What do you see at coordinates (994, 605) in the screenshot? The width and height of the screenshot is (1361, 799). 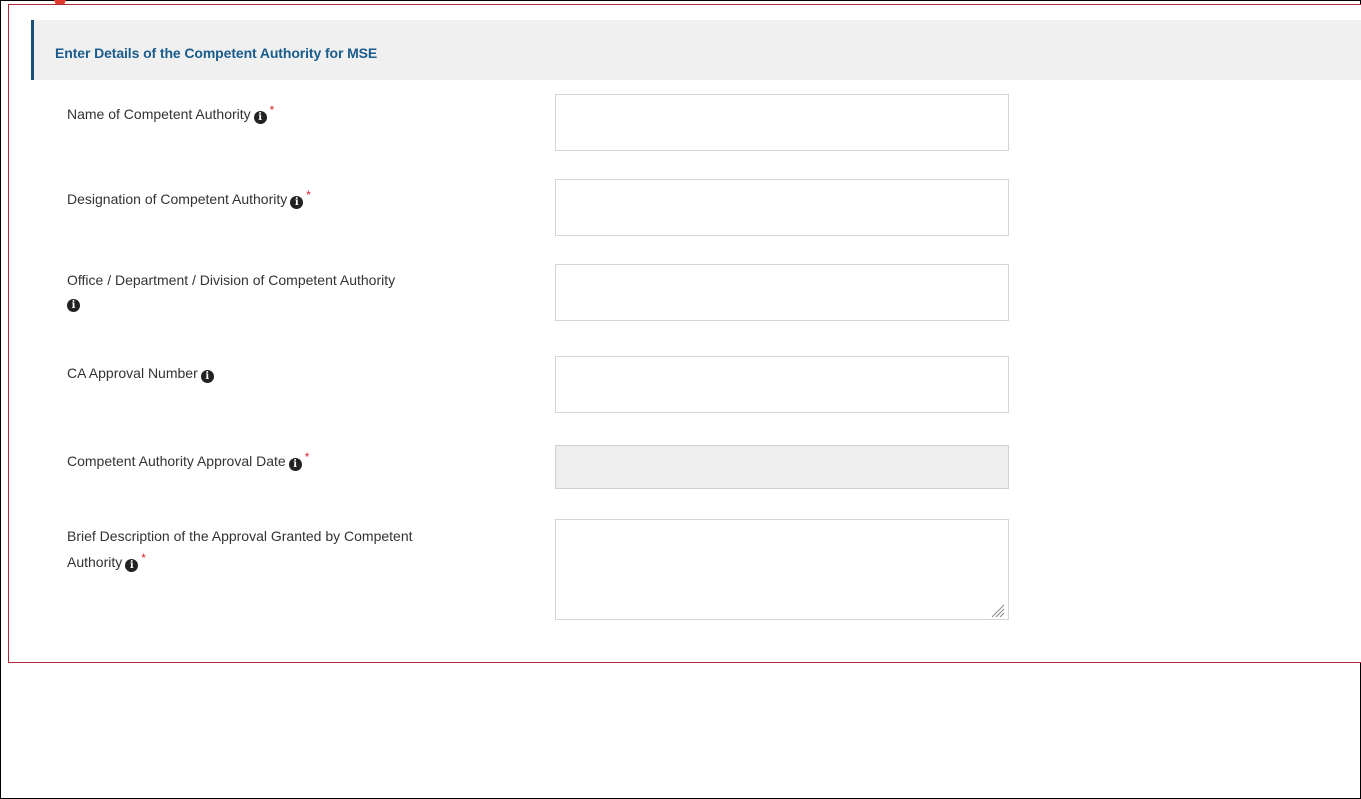 I see `resize-grip-icon` at bounding box center [994, 605].